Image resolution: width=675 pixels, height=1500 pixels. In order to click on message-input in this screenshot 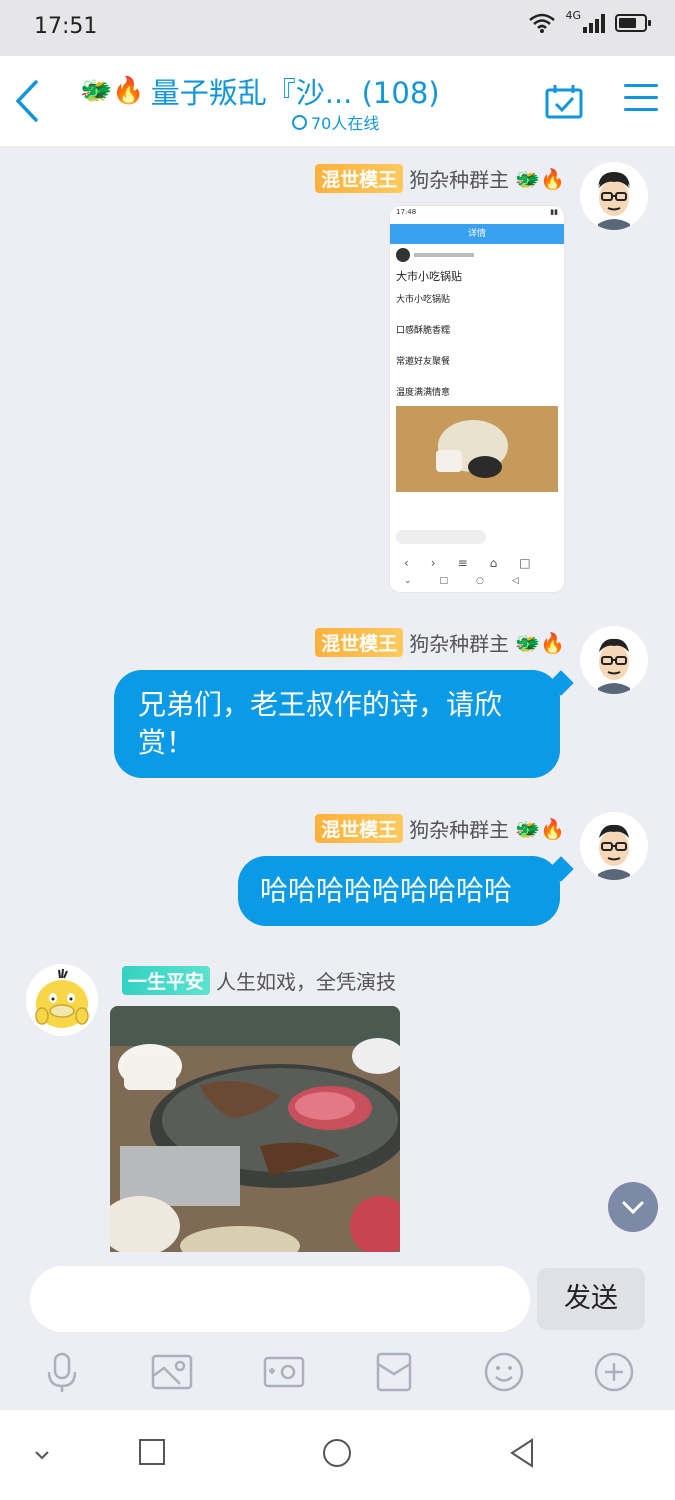, I will do `click(280, 1299)`.